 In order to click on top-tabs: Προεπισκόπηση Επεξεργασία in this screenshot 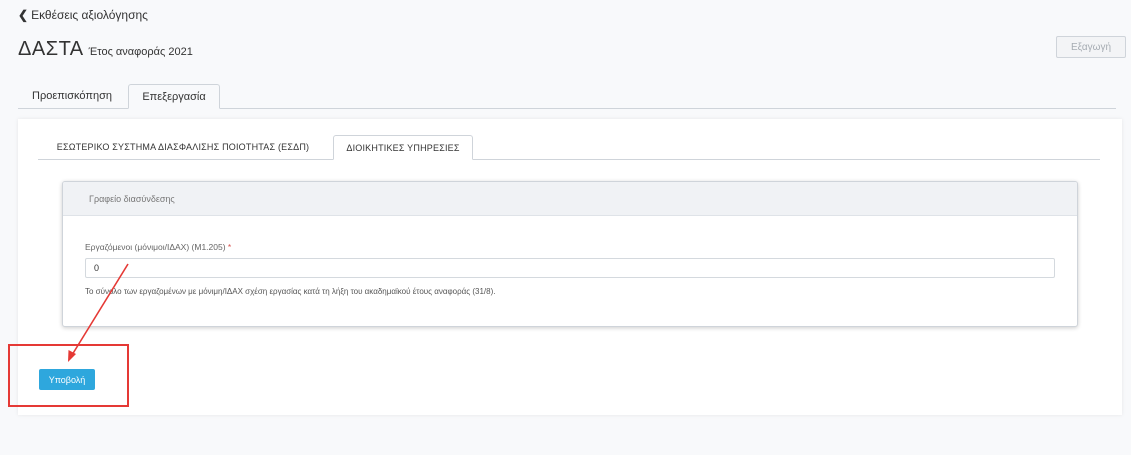, I will do `click(567, 96)`.